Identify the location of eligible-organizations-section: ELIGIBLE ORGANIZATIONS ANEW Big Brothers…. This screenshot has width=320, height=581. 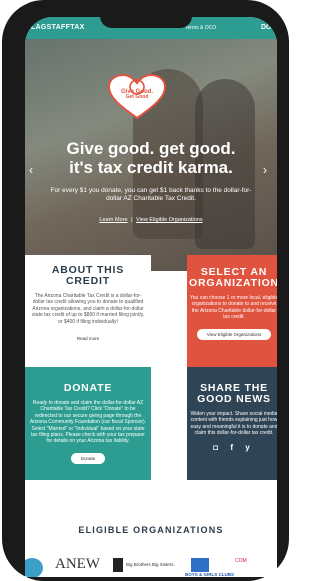
(151, 528).